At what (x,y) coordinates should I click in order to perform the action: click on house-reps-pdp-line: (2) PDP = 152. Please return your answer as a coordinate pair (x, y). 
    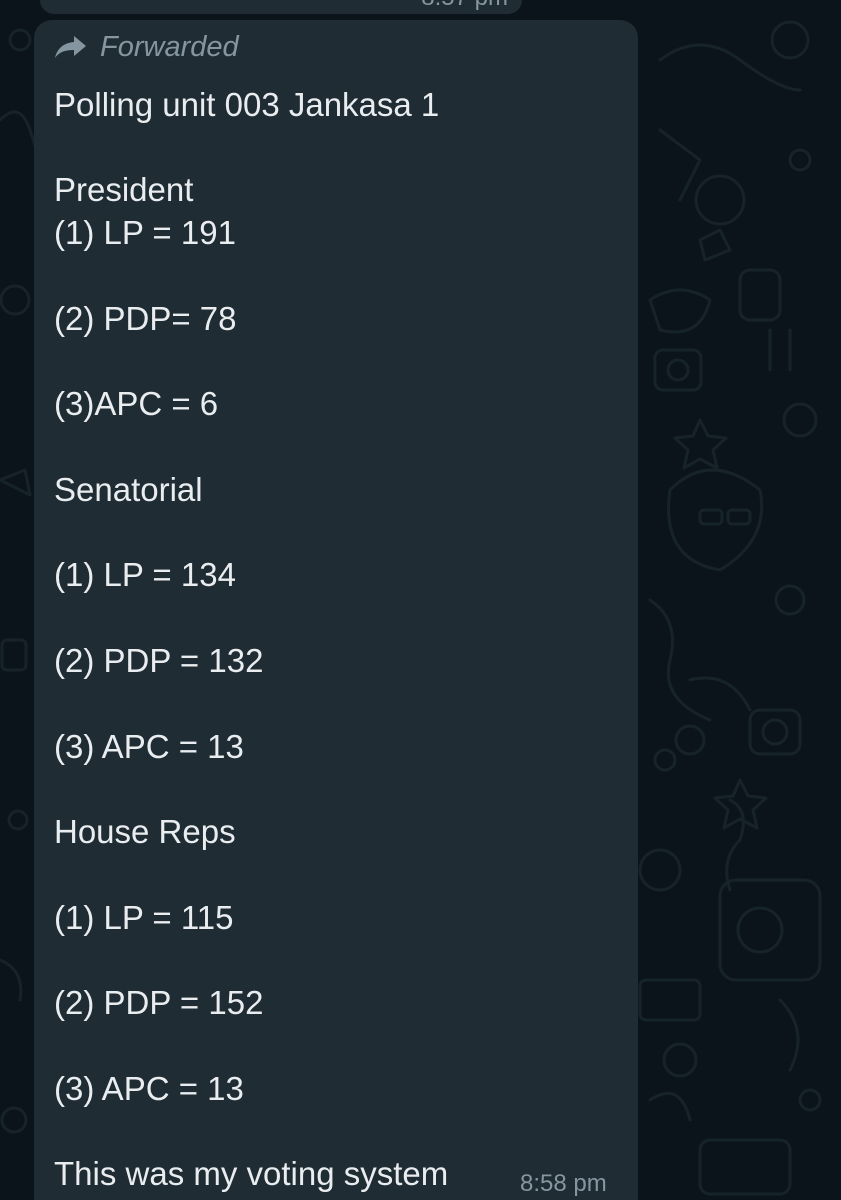
    Looking at the image, I should click on (159, 1002).